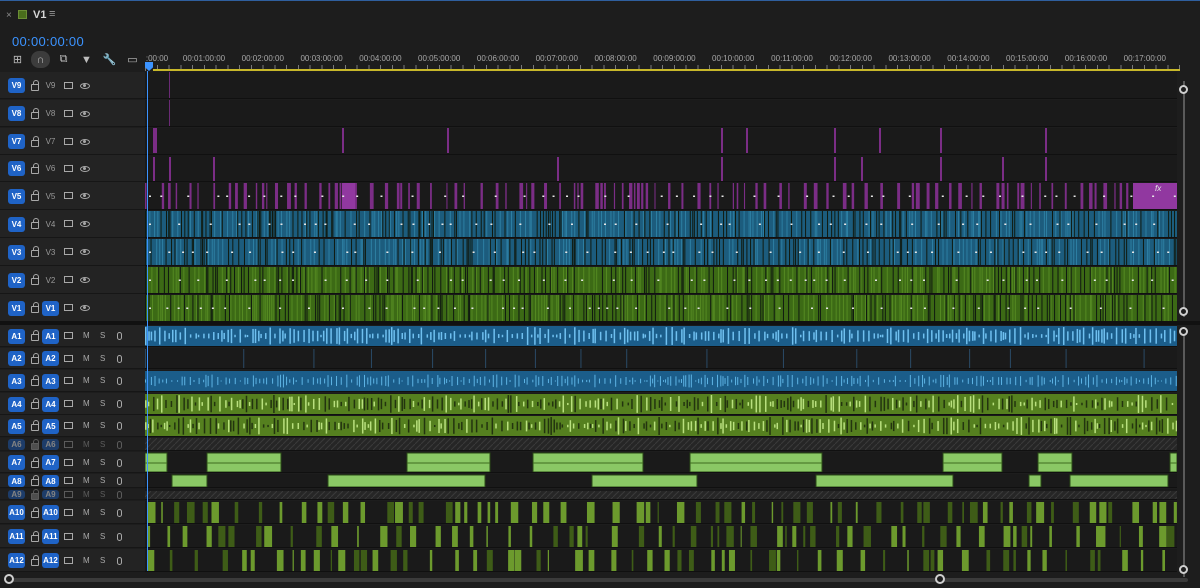 The height and width of the screenshot is (588, 1200). I want to click on eye-icon, so click(85, 168).